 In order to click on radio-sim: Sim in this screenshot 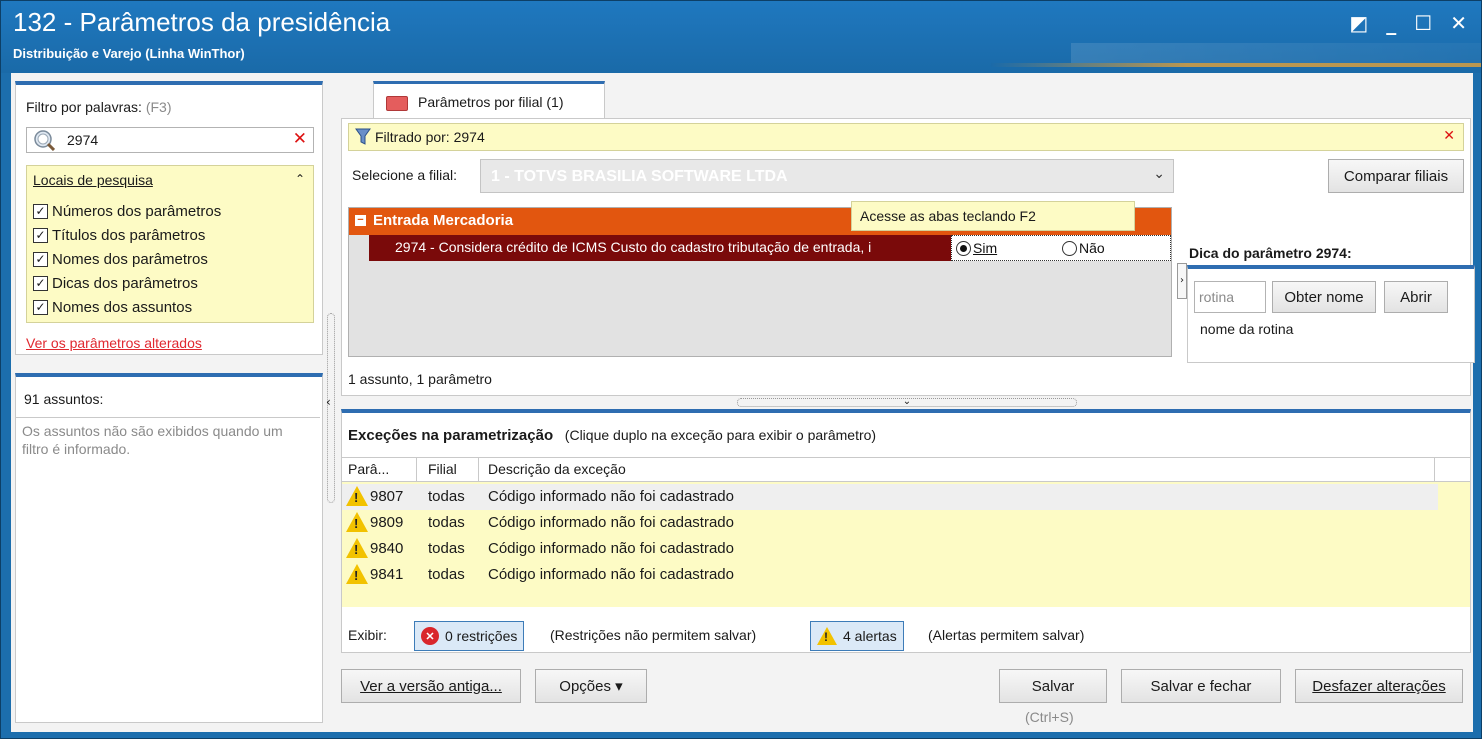, I will do `click(976, 248)`.